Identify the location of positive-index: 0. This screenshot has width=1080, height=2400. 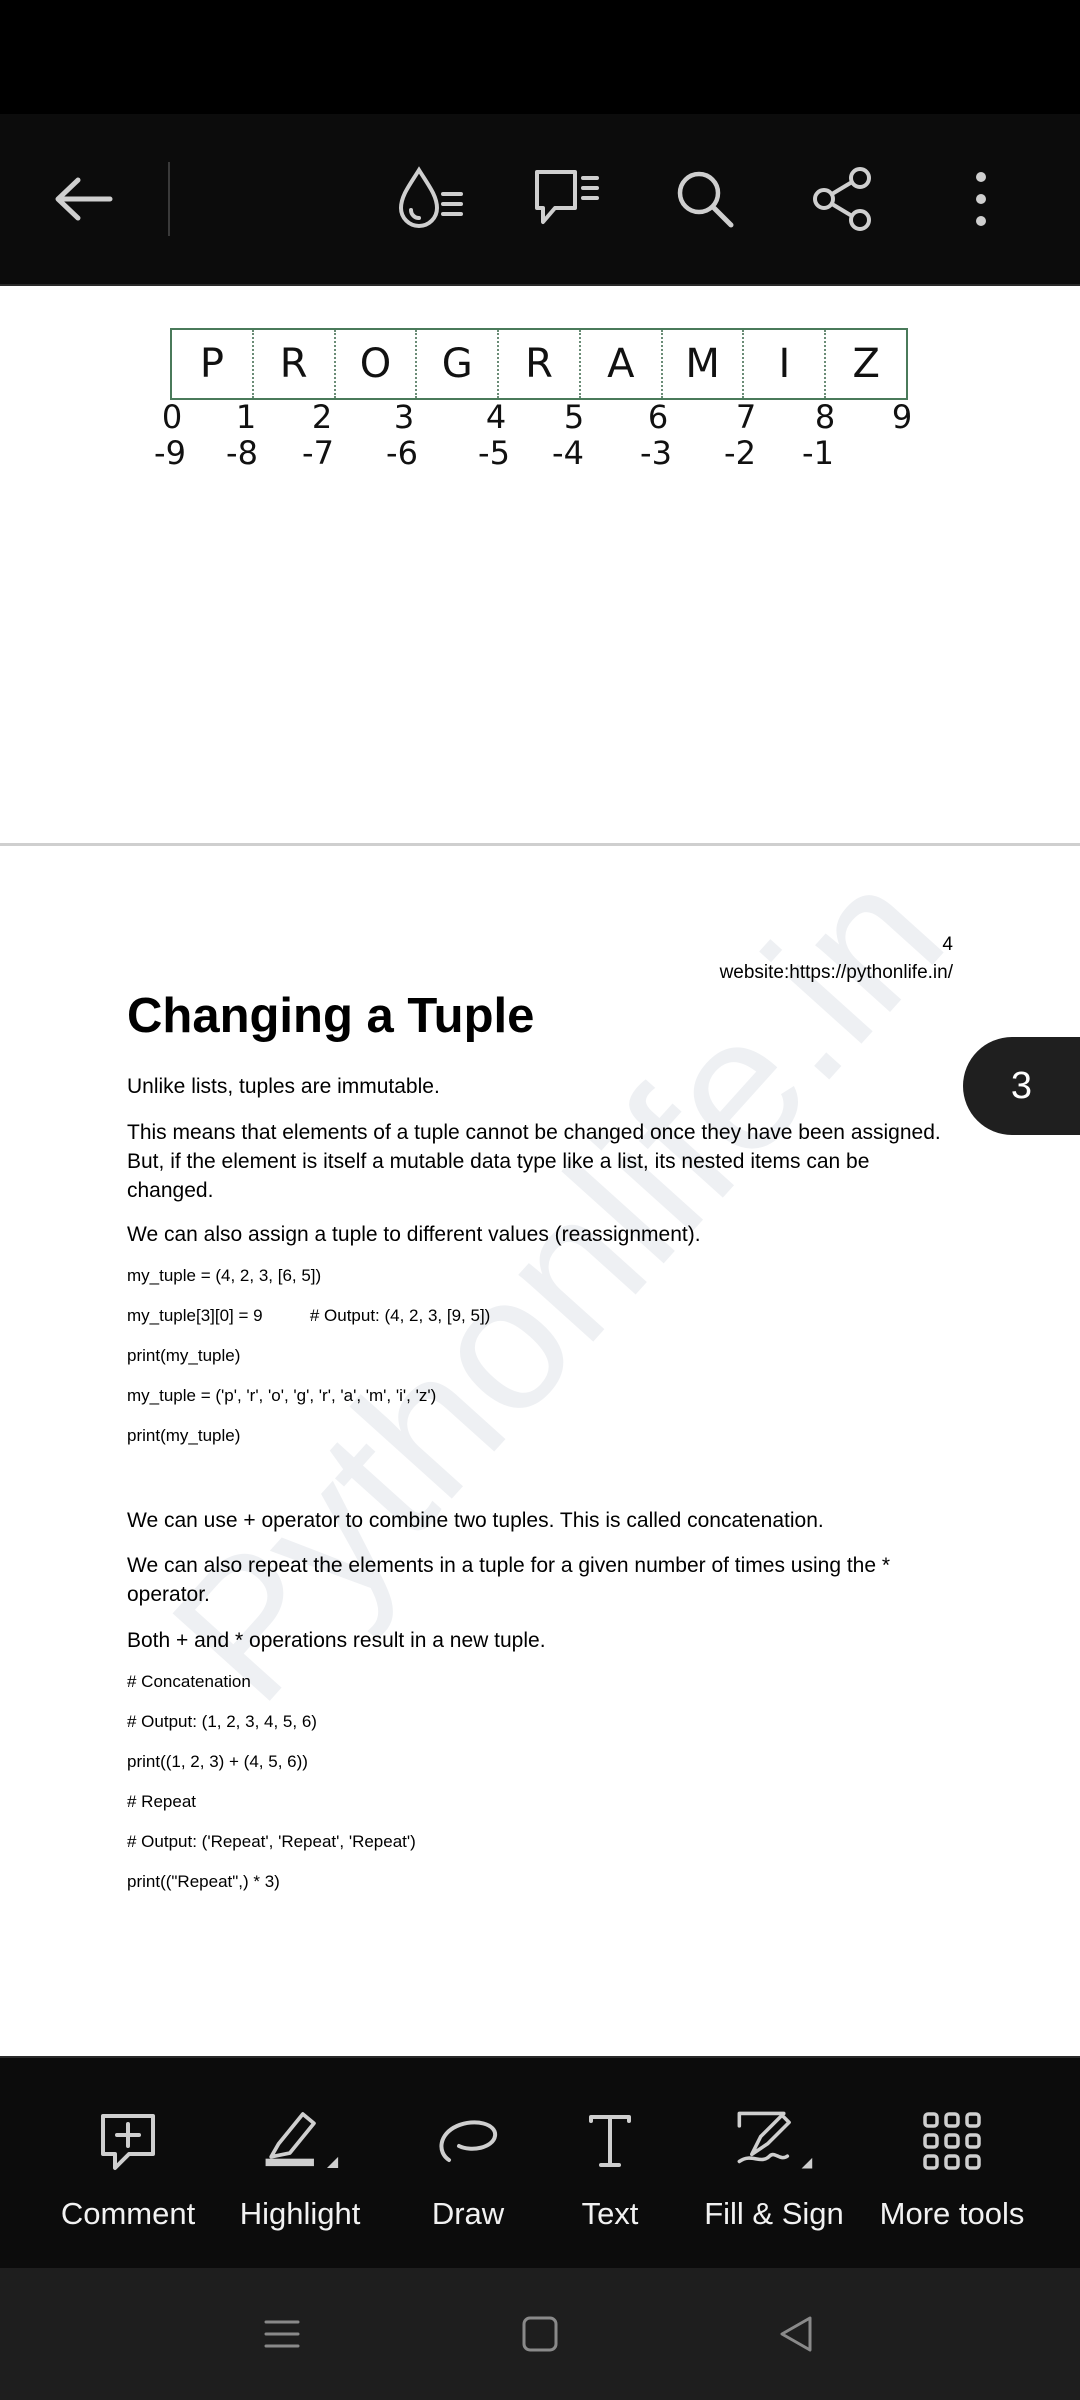
(172, 417).